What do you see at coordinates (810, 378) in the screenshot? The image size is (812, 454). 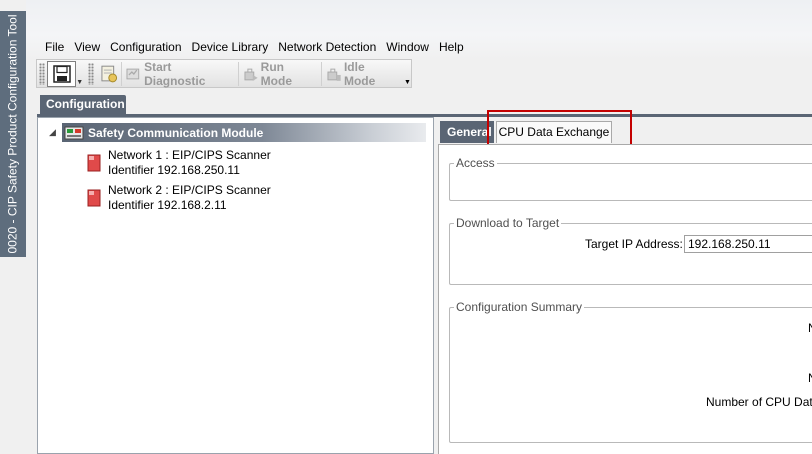 I see `summary-row-2-label: N` at bounding box center [810, 378].